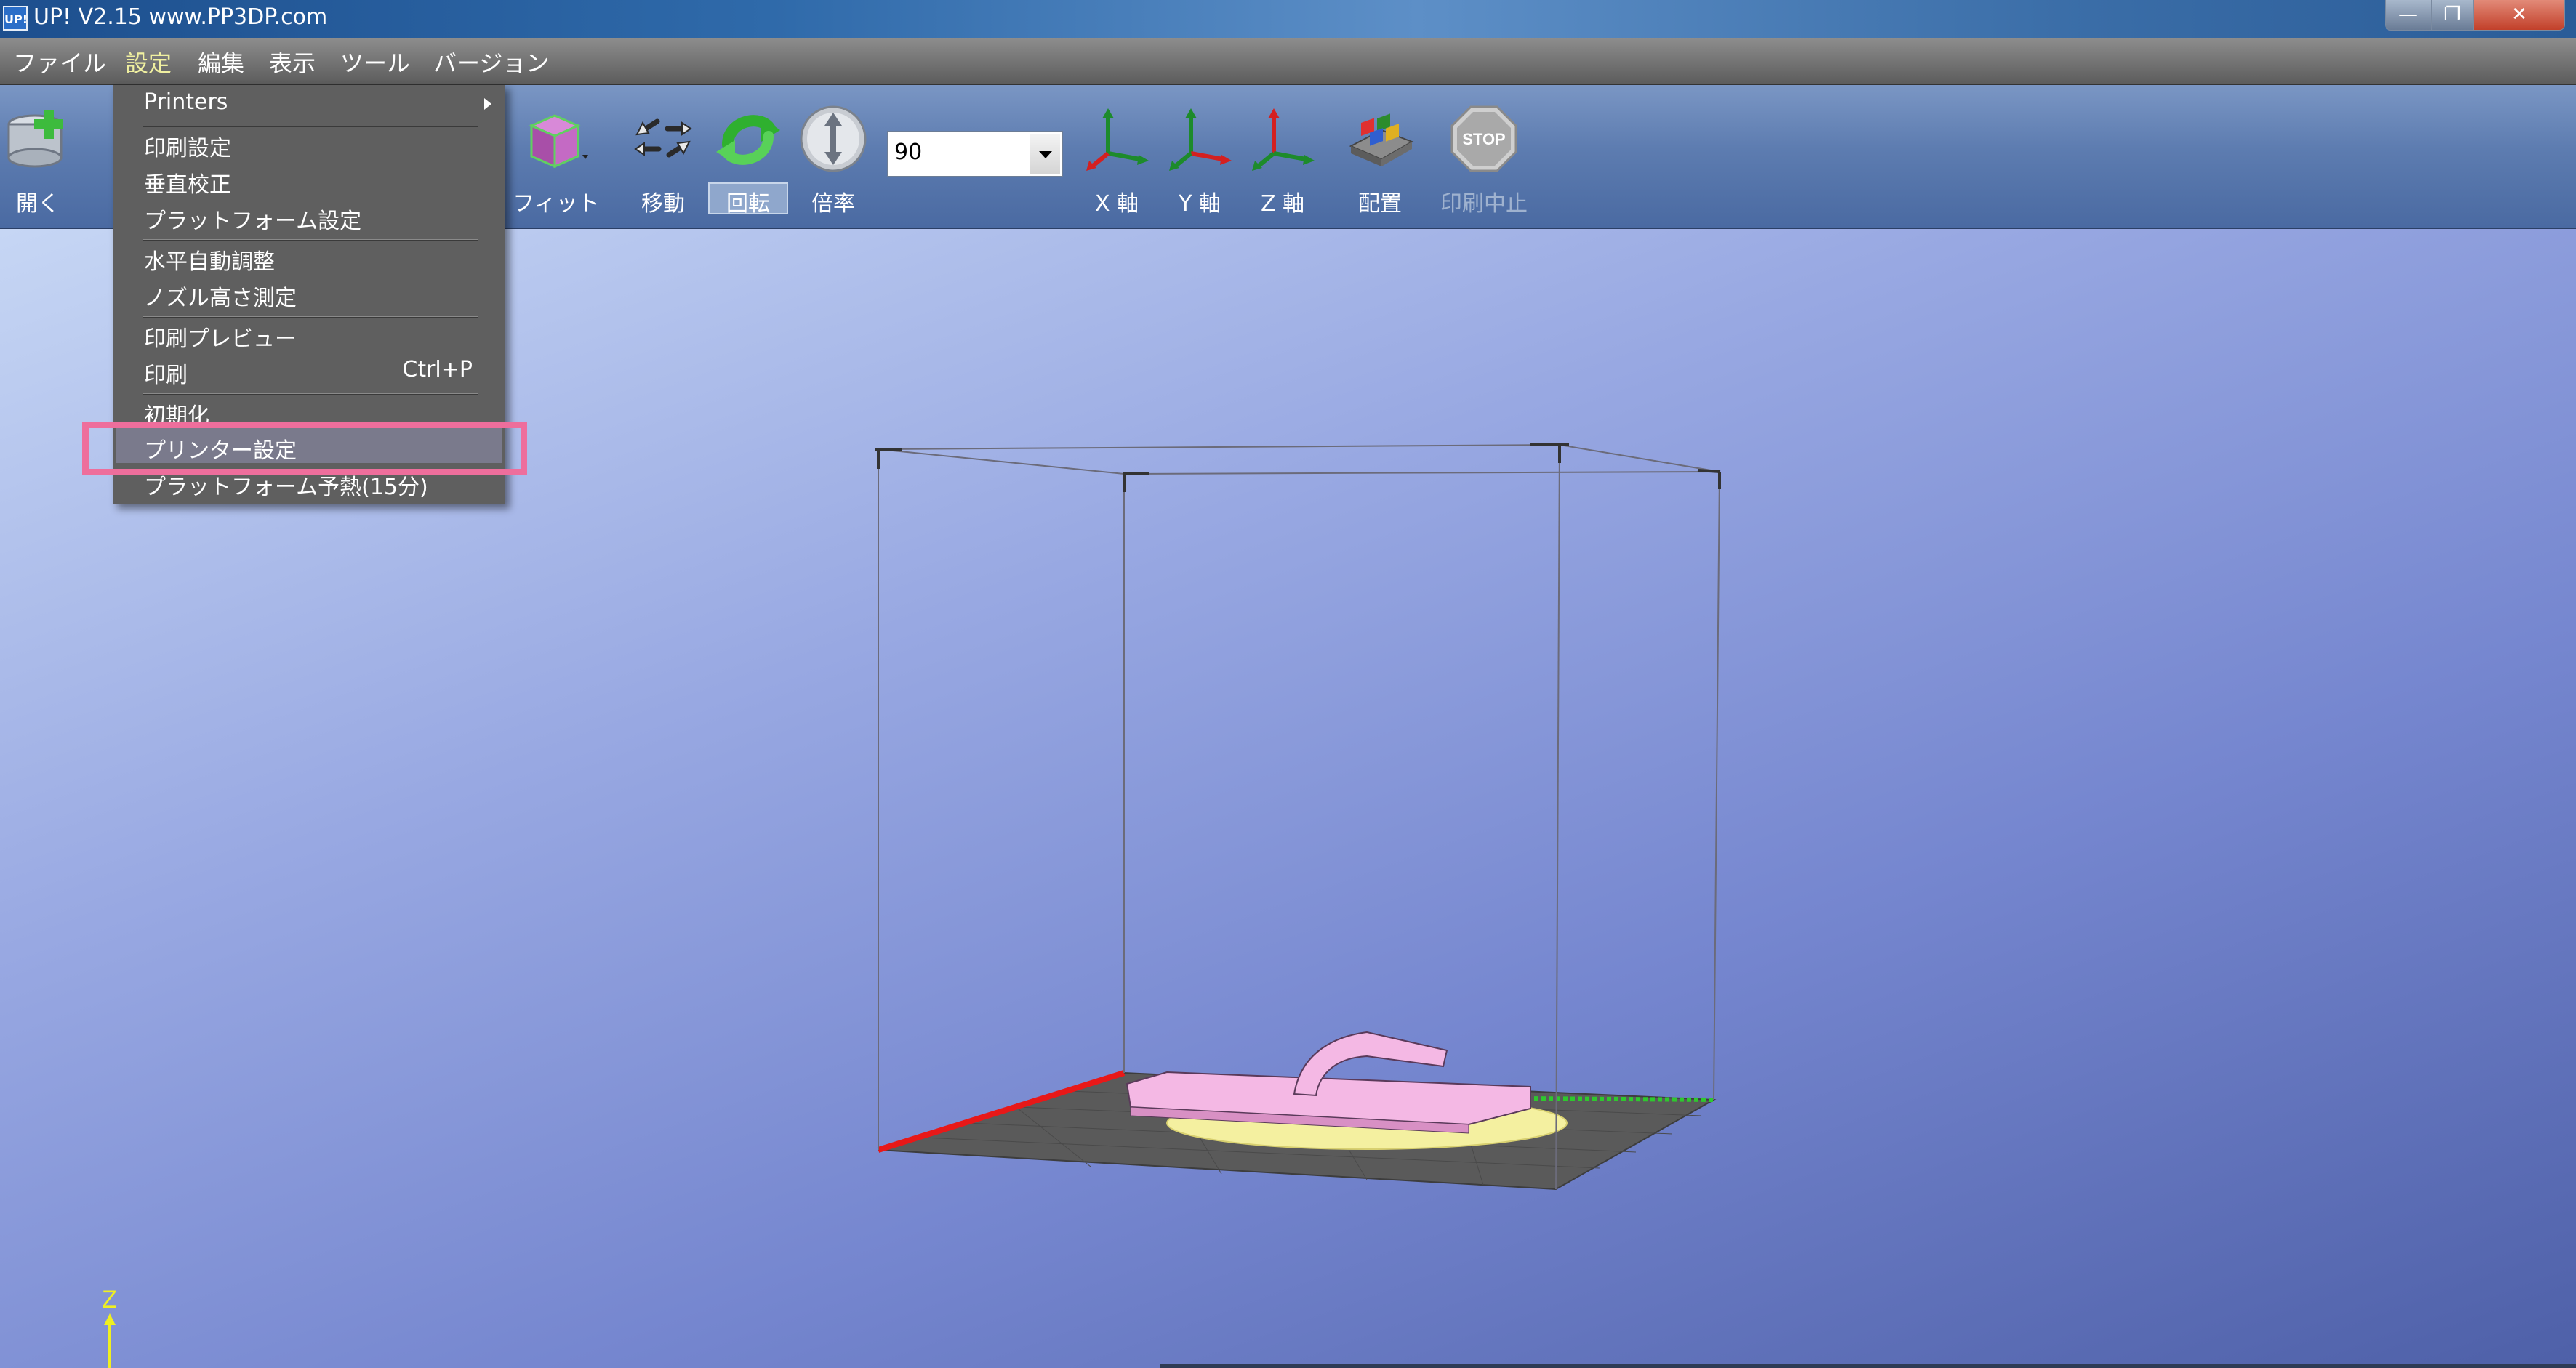 The width and height of the screenshot is (2576, 1368). What do you see at coordinates (748, 140) in the screenshot?
I see `rotate-arrows-icon` at bounding box center [748, 140].